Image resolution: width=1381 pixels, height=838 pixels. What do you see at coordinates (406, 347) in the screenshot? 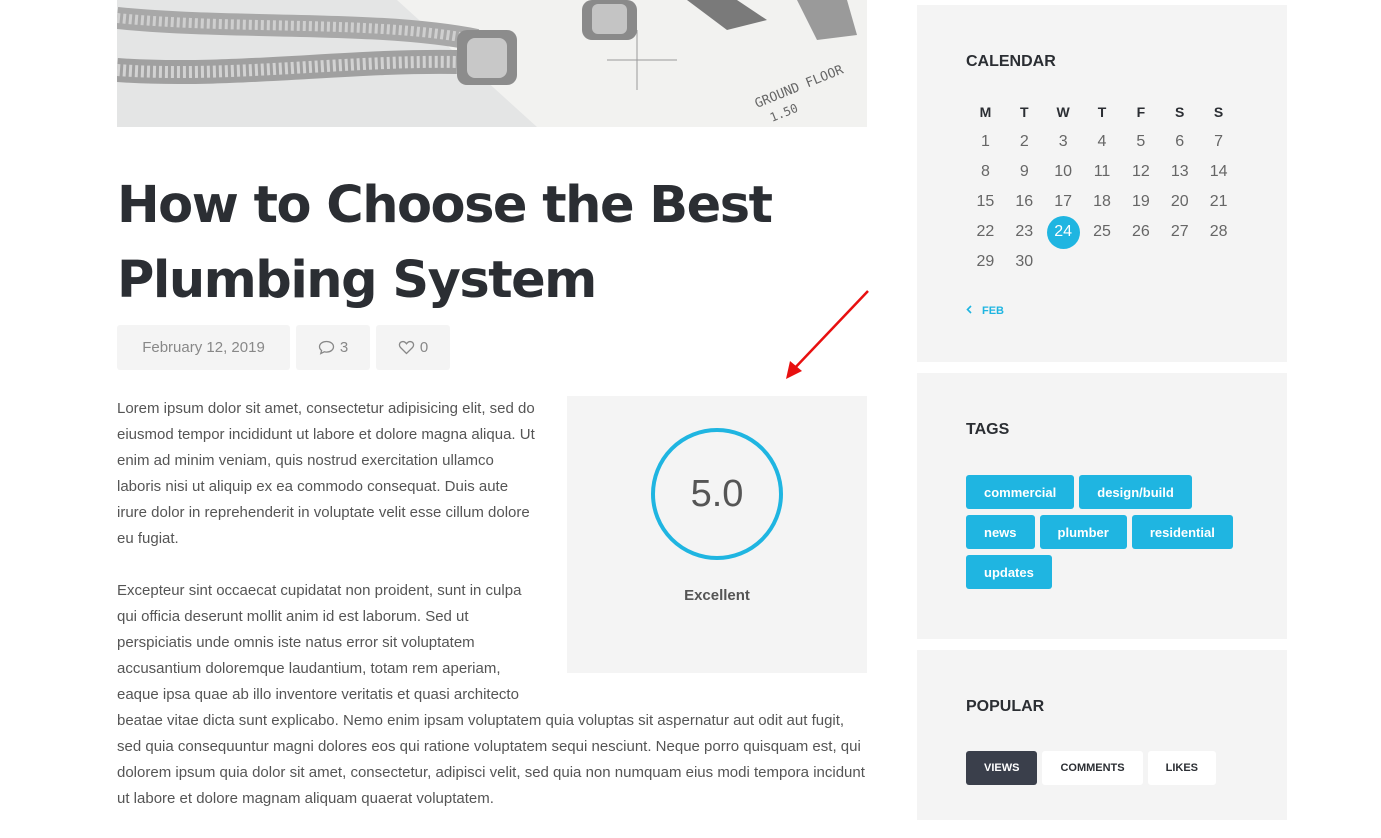
I see `heart-icon` at bounding box center [406, 347].